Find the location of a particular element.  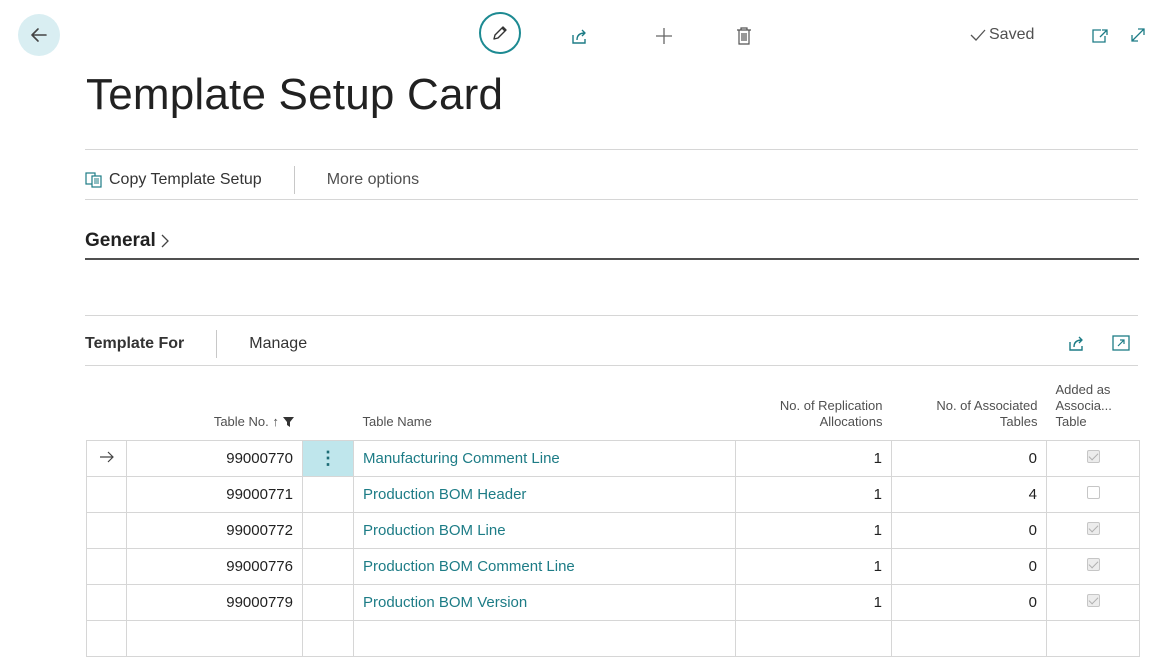

subpage-fullscreen-button is located at coordinates (1121, 343).